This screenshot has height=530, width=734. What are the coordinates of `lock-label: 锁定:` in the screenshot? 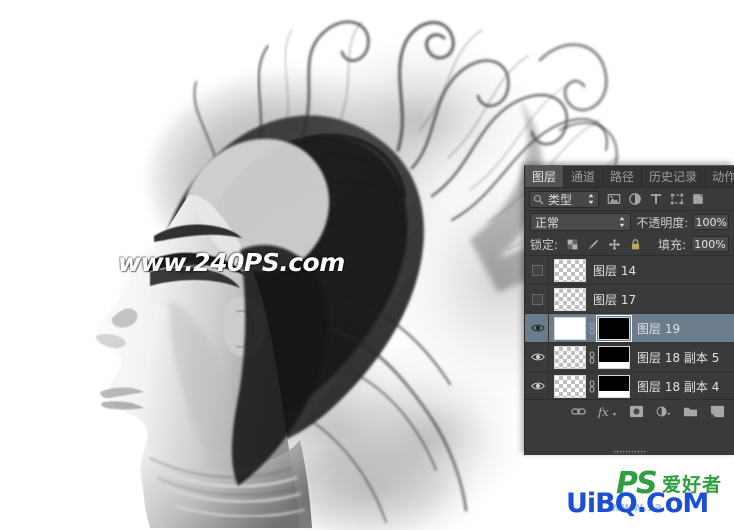 It's located at (544, 244).